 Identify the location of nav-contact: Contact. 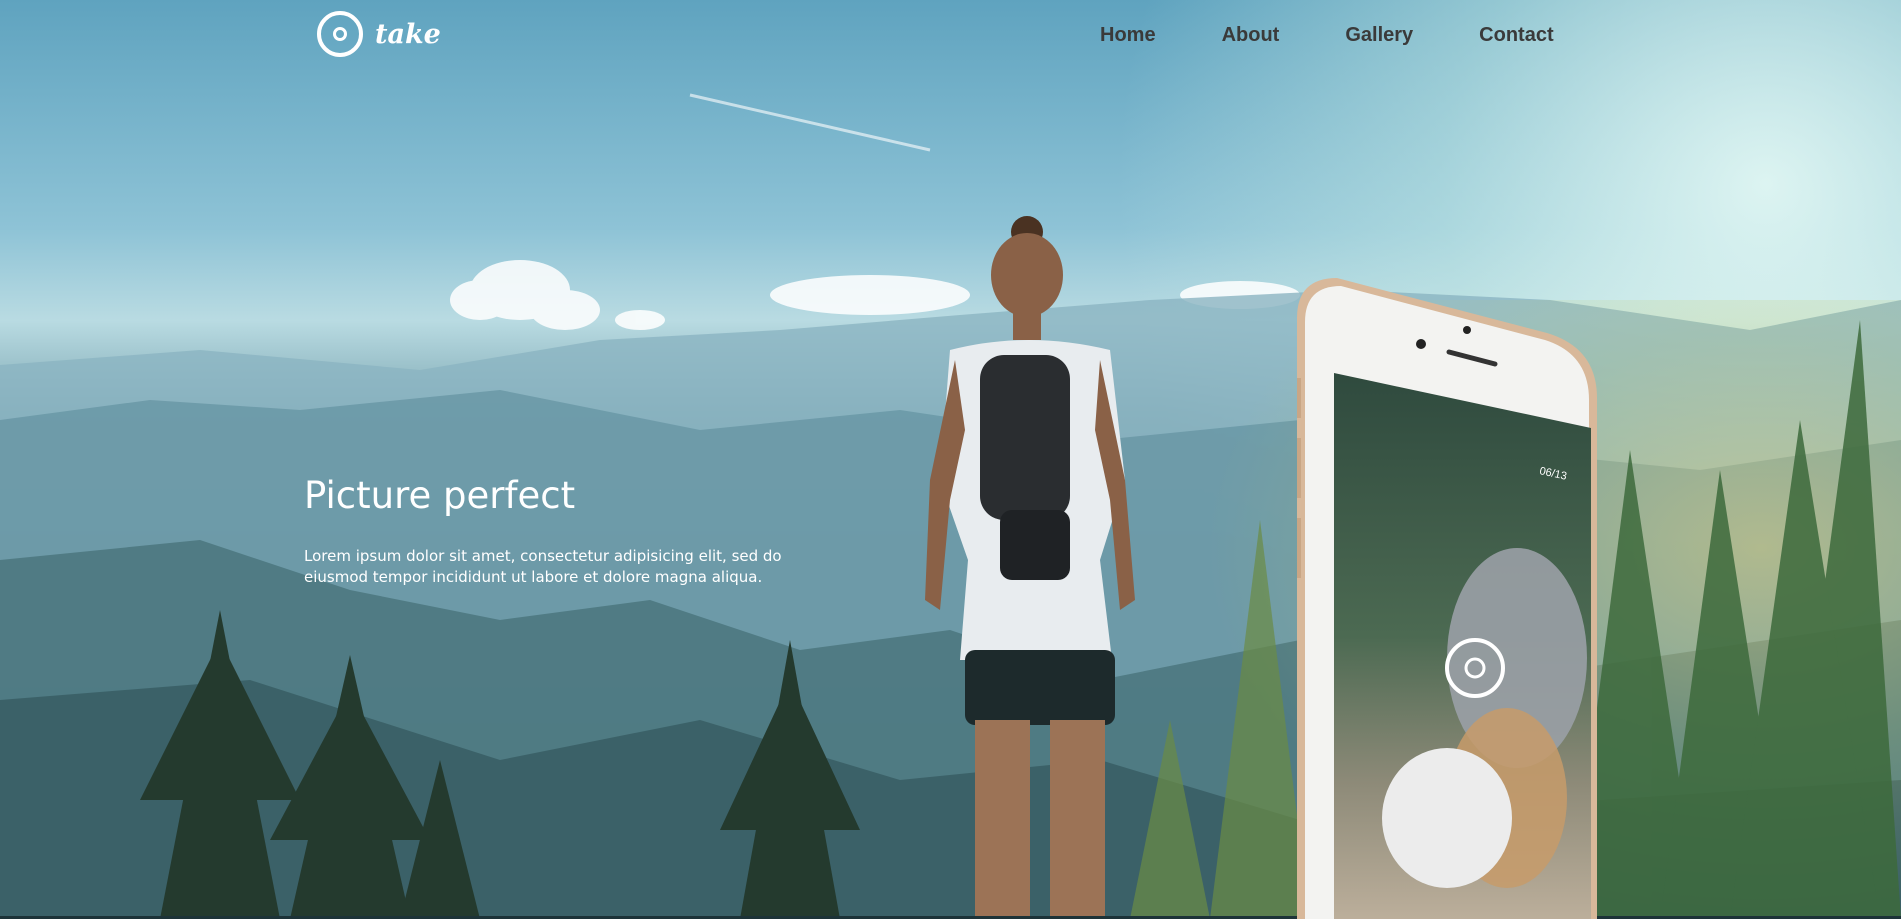
(1516, 35).